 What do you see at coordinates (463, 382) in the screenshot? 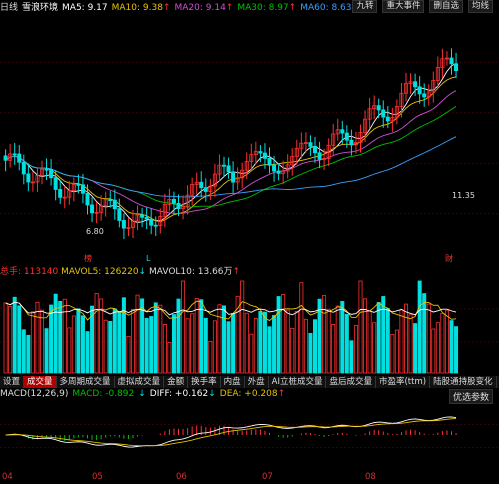
I see `tab-hk-connect: 陆股通持股变化` at bounding box center [463, 382].